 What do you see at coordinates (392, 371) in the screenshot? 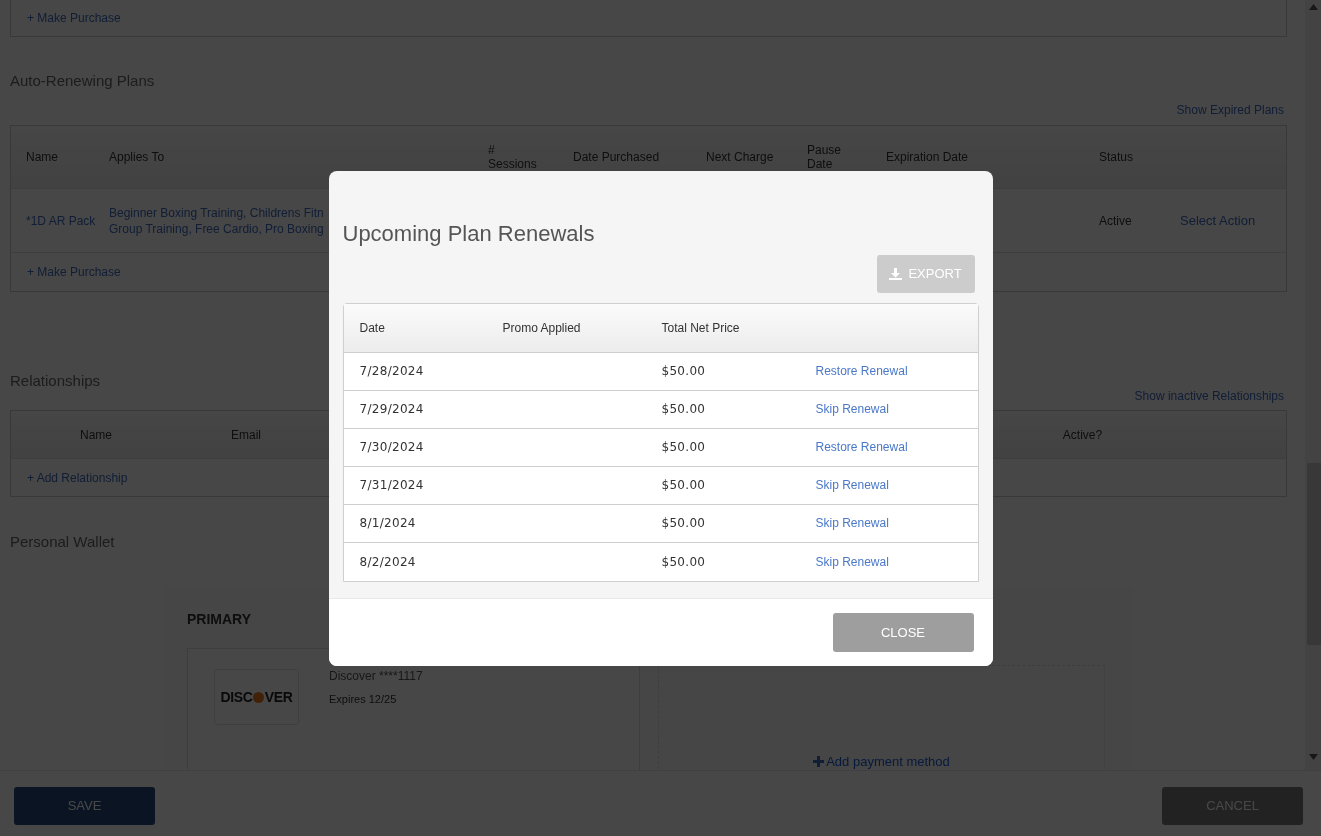
I see `date-cell-text: 7/28/2024` at bounding box center [392, 371].